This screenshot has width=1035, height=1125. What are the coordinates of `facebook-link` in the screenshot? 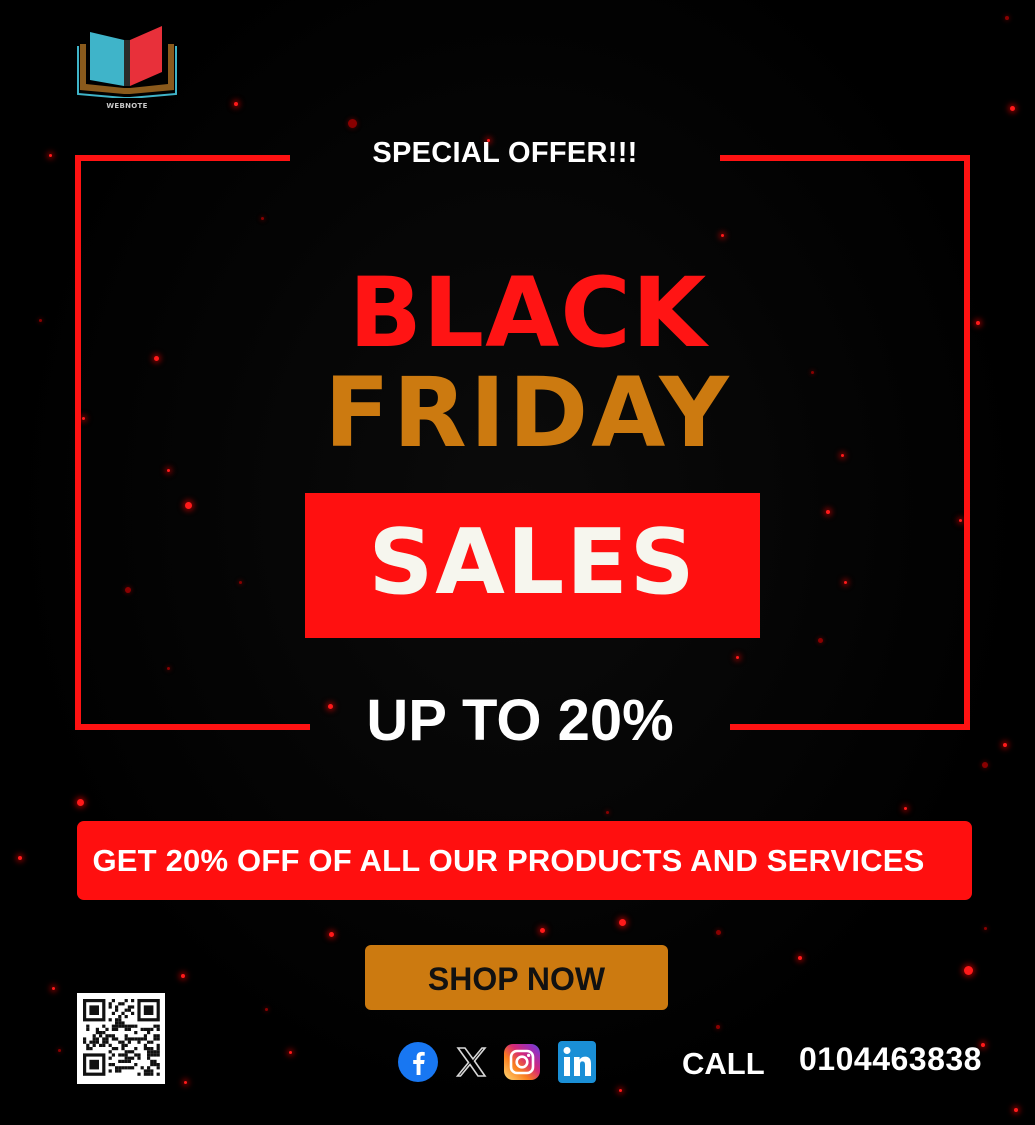 It's located at (418, 1062).